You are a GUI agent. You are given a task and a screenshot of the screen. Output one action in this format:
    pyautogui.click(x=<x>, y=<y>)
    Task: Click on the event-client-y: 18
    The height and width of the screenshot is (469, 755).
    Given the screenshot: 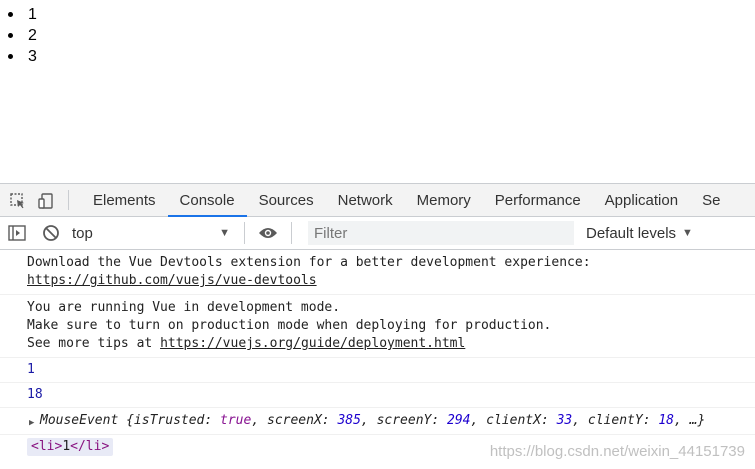 What is the action you would take?
    pyautogui.click(x=666, y=420)
    